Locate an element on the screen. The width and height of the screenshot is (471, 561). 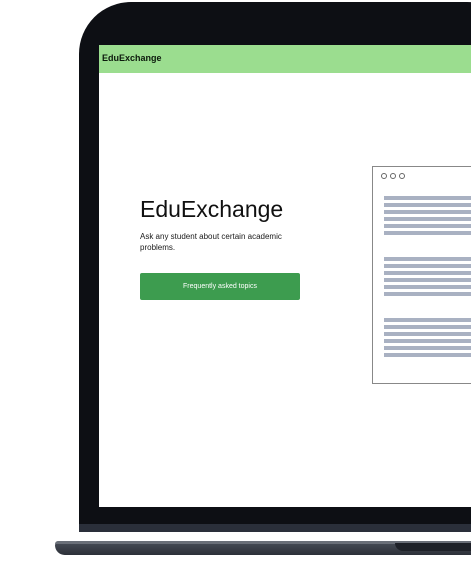
faq-topics-button: Frequently asked topics is located at coordinates (220, 286).